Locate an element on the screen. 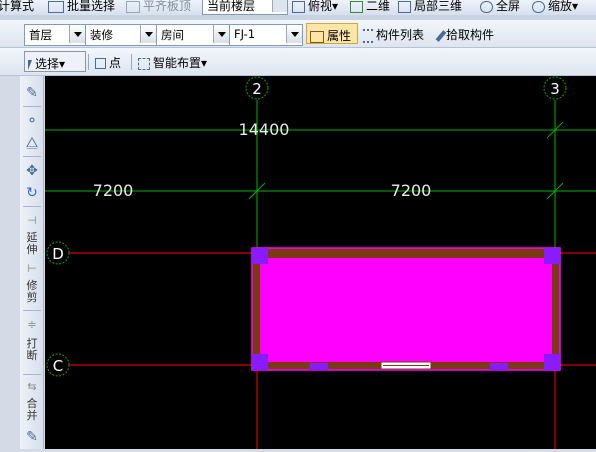  copy-icon: ⚬ is located at coordinates (32, 121).